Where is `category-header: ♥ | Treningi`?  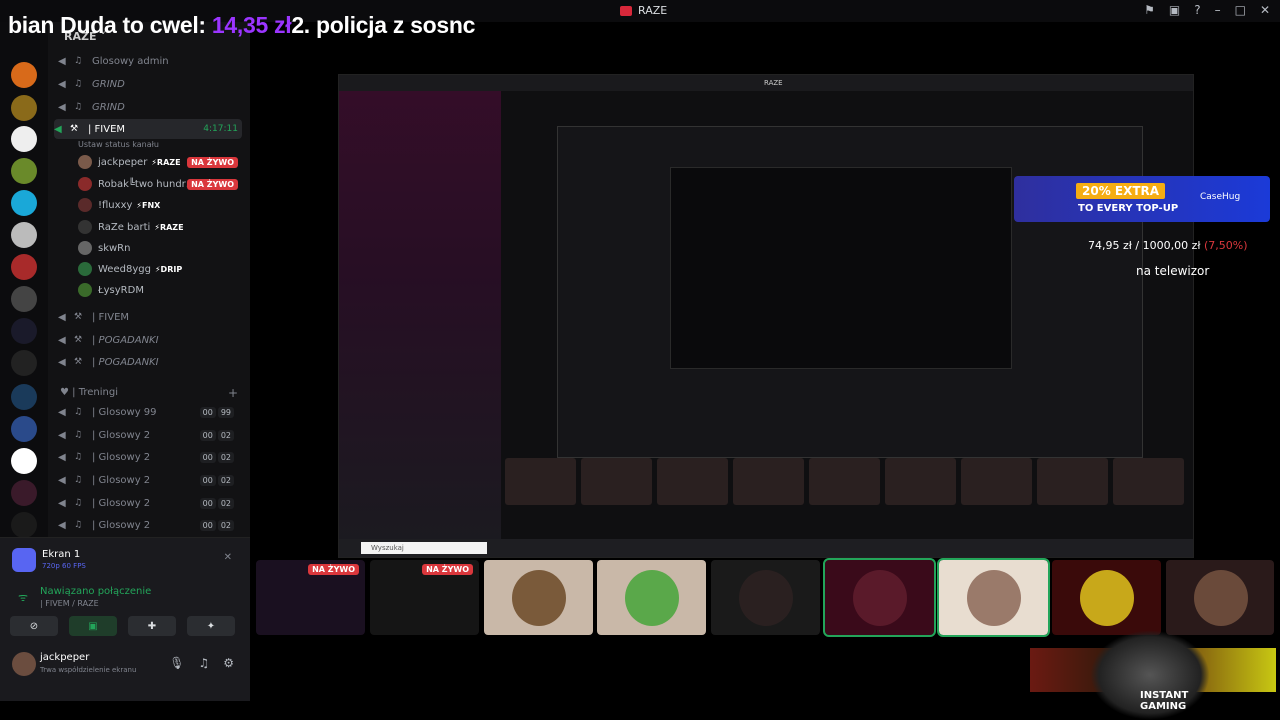 category-header: ♥ | Treningi is located at coordinates (89, 392).